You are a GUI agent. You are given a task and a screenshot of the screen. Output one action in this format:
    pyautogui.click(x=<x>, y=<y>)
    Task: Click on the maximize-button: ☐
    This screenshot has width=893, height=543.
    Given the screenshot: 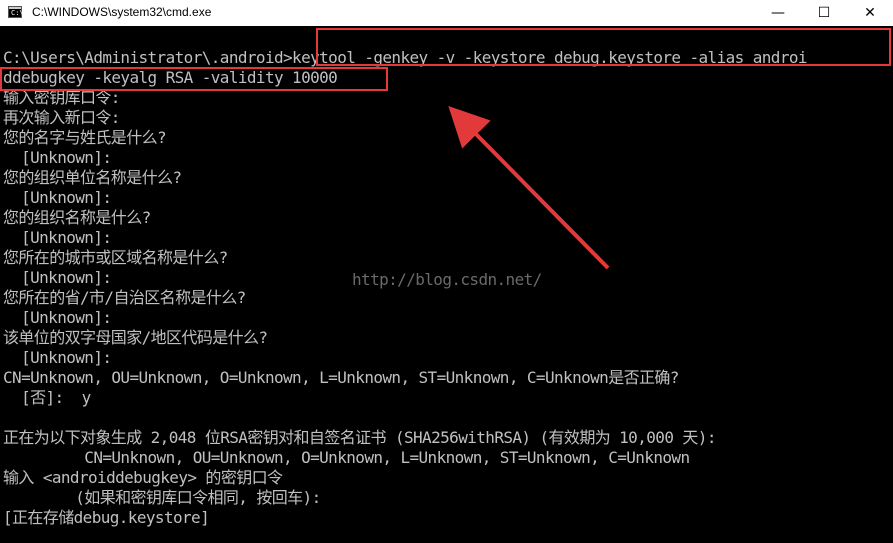 What is the action you would take?
    pyautogui.click(x=824, y=13)
    